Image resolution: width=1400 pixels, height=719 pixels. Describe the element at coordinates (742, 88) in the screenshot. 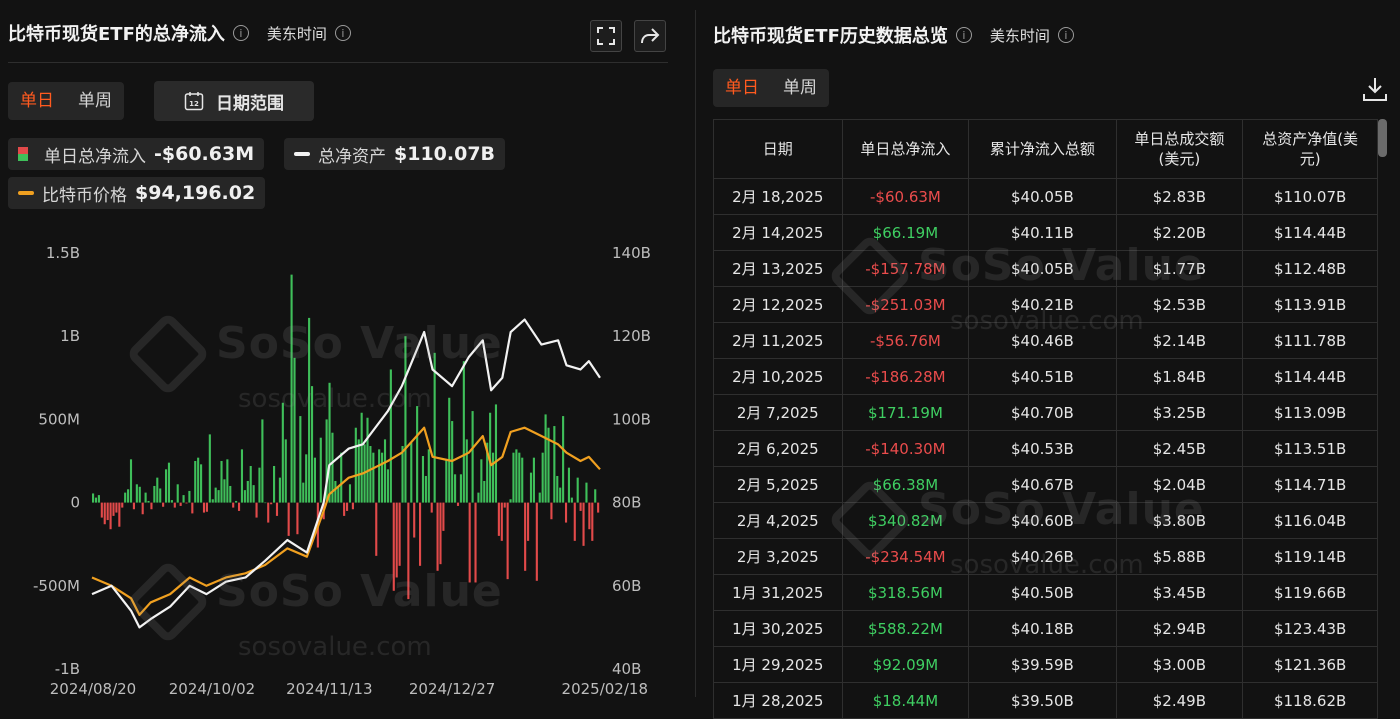

I see `history-tab-daily: 单日` at that location.